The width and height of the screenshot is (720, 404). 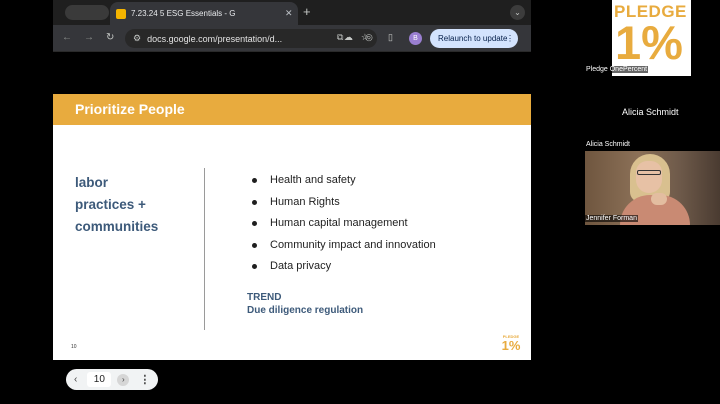 What do you see at coordinates (123, 379) in the screenshot?
I see `next-slide-button: ›` at bounding box center [123, 379].